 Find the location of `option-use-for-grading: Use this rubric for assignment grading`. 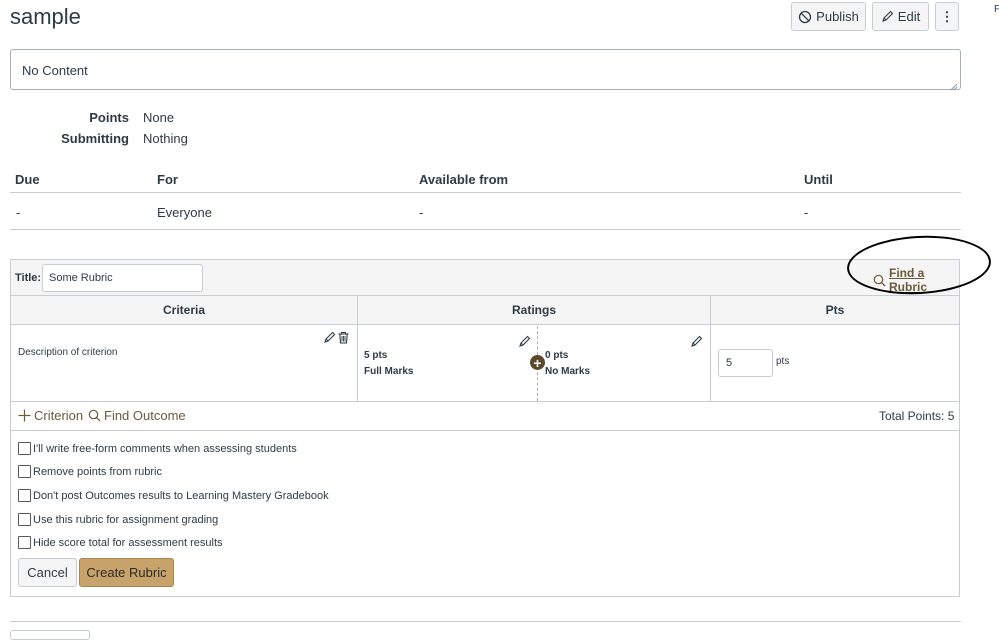

option-use-for-grading: Use this rubric for assignment grading is located at coordinates (118, 519).